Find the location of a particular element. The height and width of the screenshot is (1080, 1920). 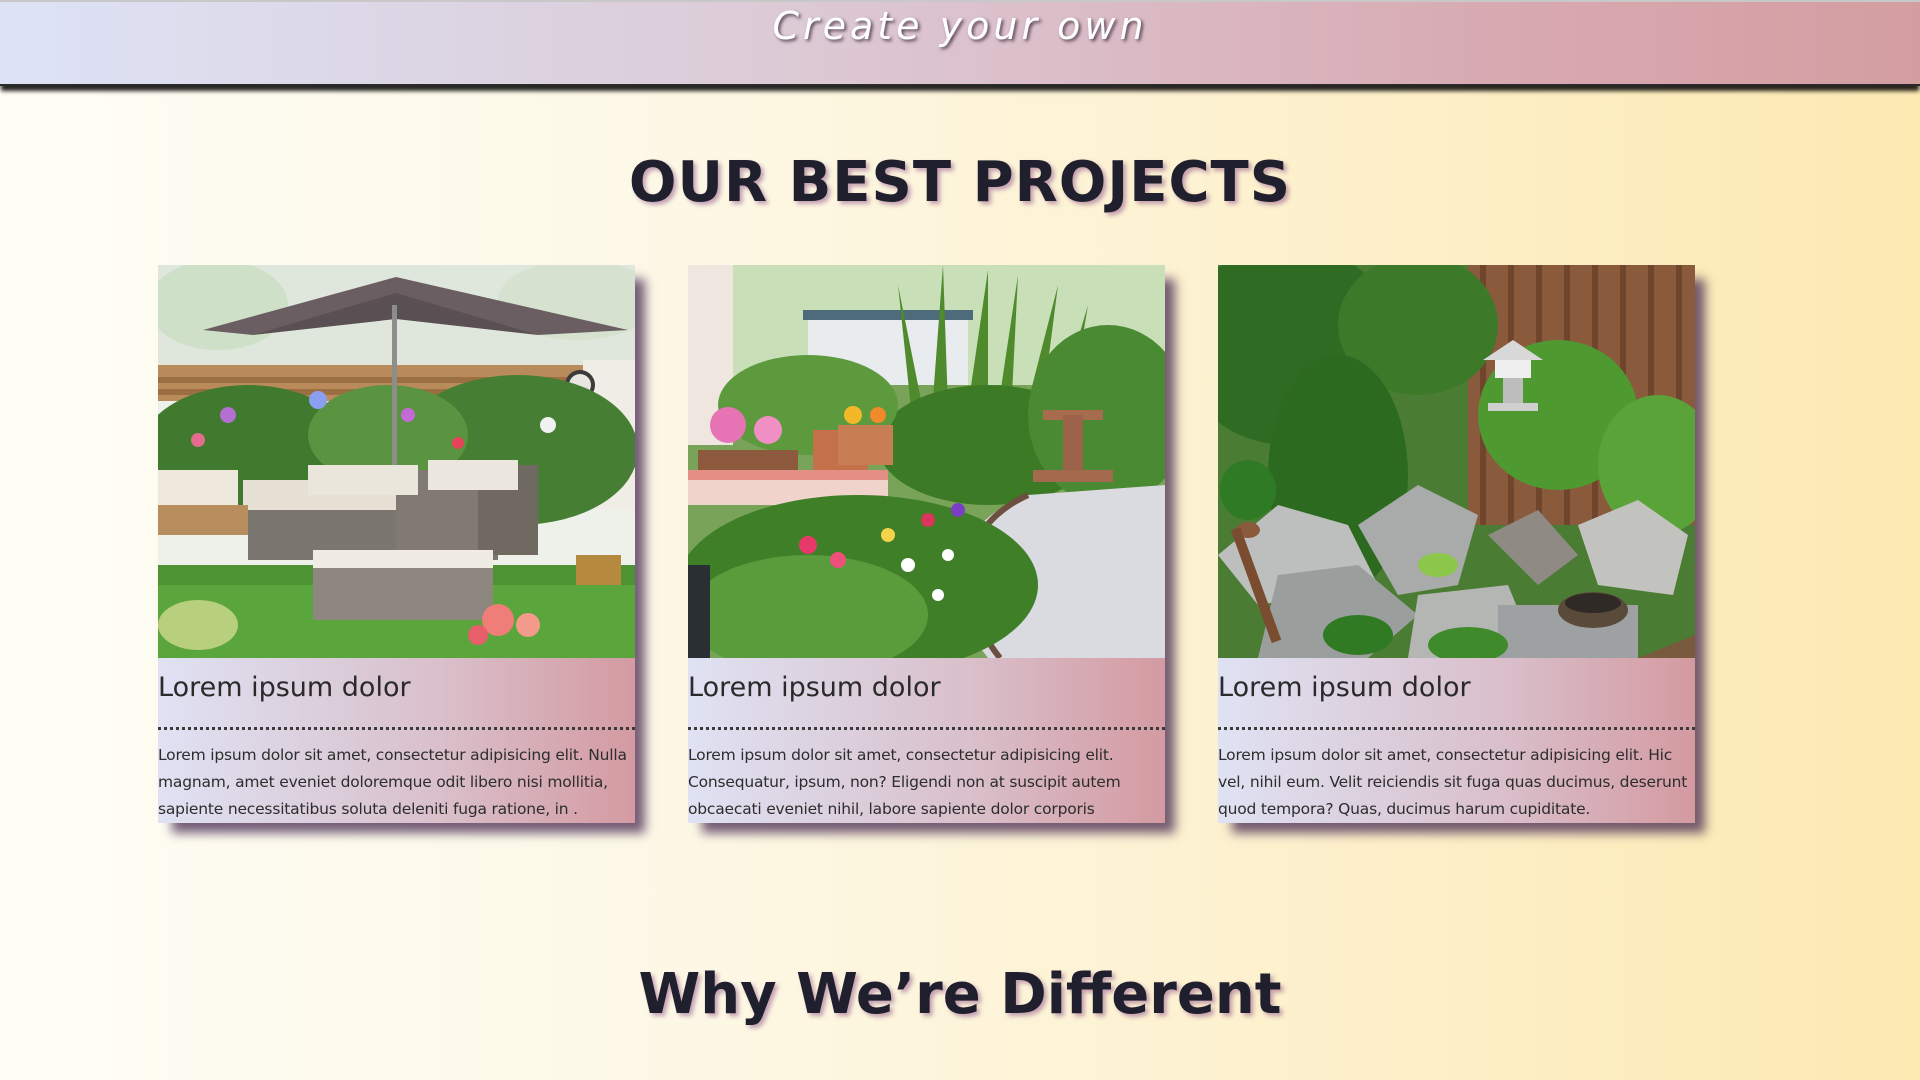

patio-garden-image is located at coordinates (396, 461).